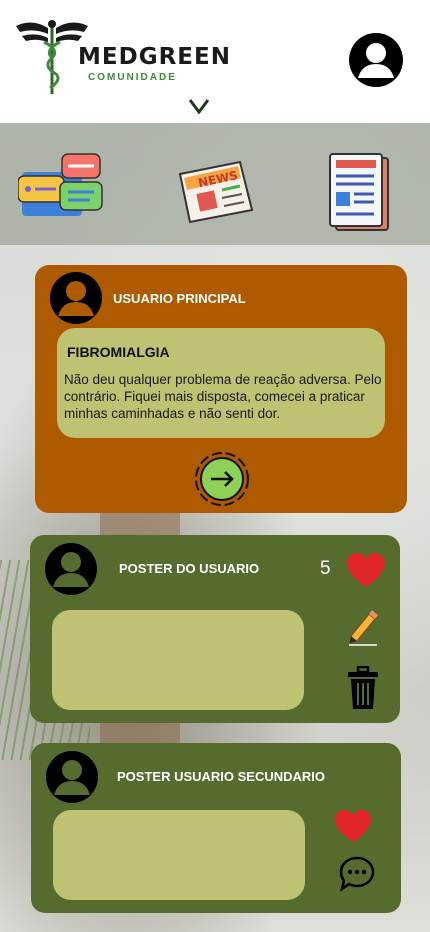 The height and width of the screenshot is (932, 430). What do you see at coordinates (61, 187) in the screenshot?
I see `chat-bubbles-icon` at bounding box center [61, 187].